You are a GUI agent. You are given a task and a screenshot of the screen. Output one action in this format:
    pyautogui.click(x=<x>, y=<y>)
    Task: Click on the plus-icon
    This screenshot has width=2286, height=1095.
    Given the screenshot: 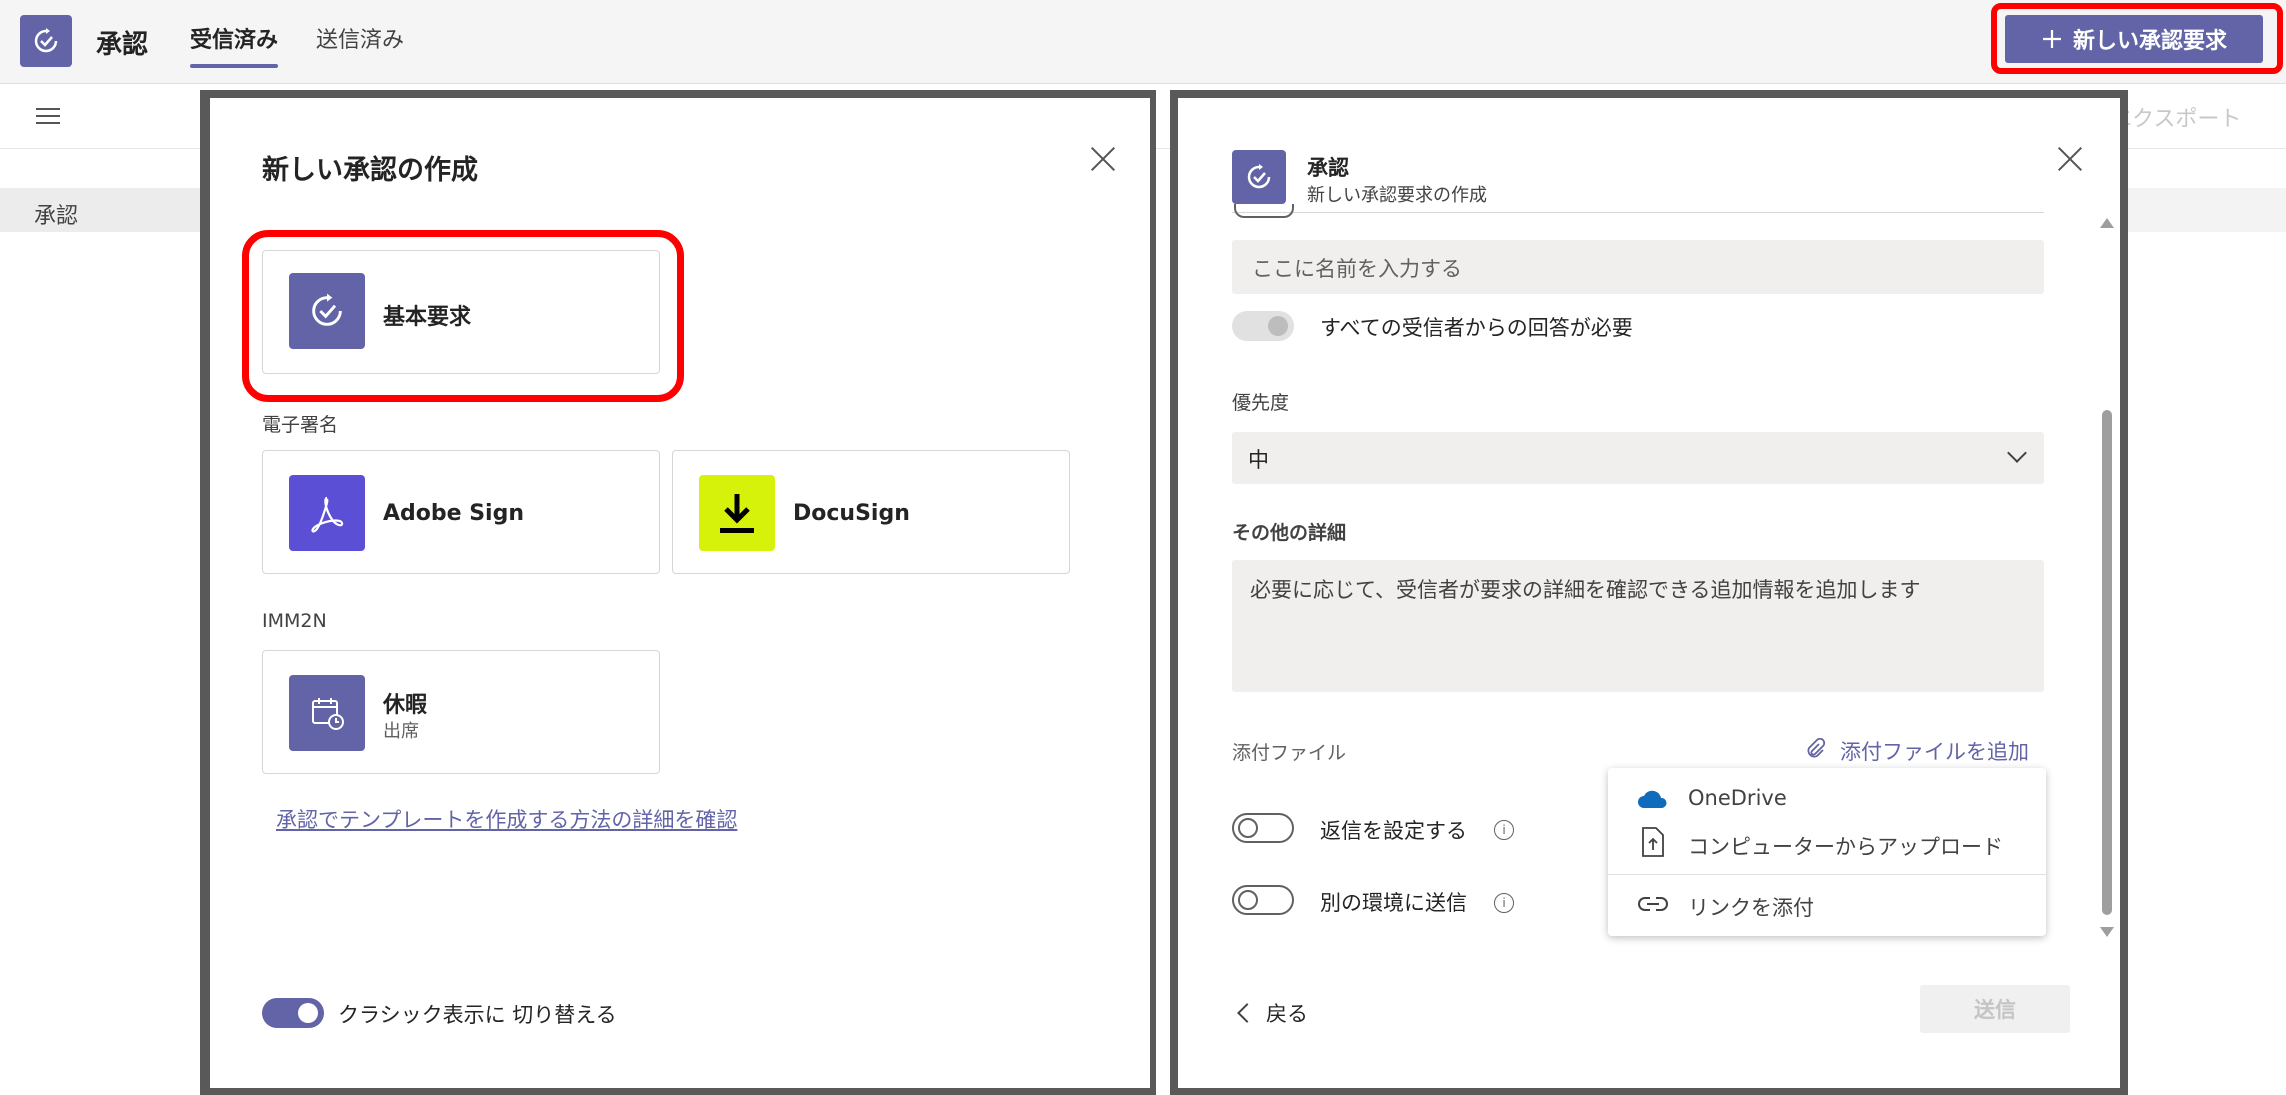 What is the action you would take?
    pyautogui.click(x=2051, y=39)
    